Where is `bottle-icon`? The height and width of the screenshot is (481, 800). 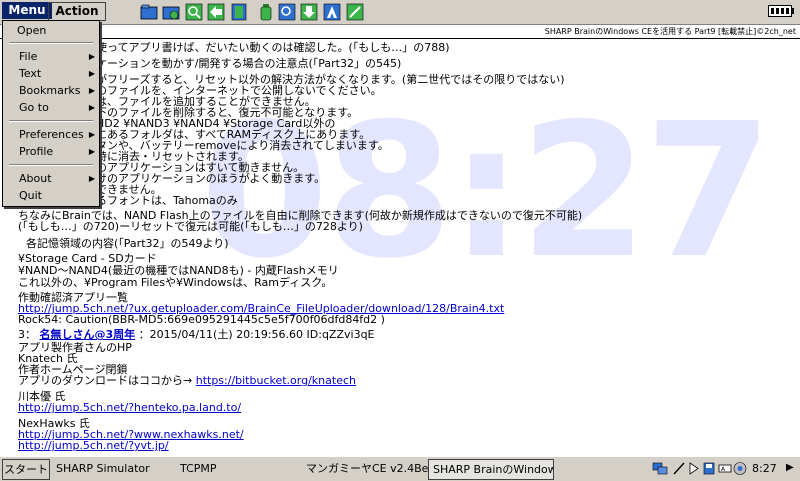 bottle-icon is located at coordinates (266, 12).